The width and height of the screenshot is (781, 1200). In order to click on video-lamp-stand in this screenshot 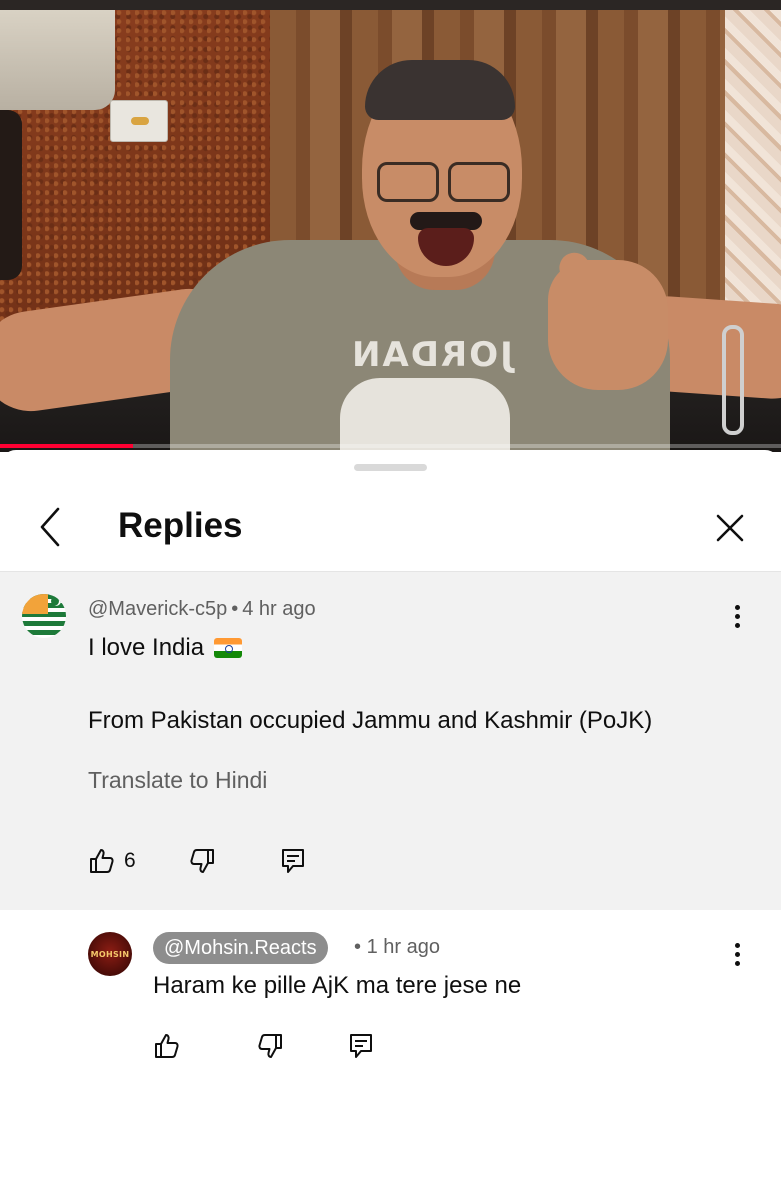, I will do `click(11, 195)`.